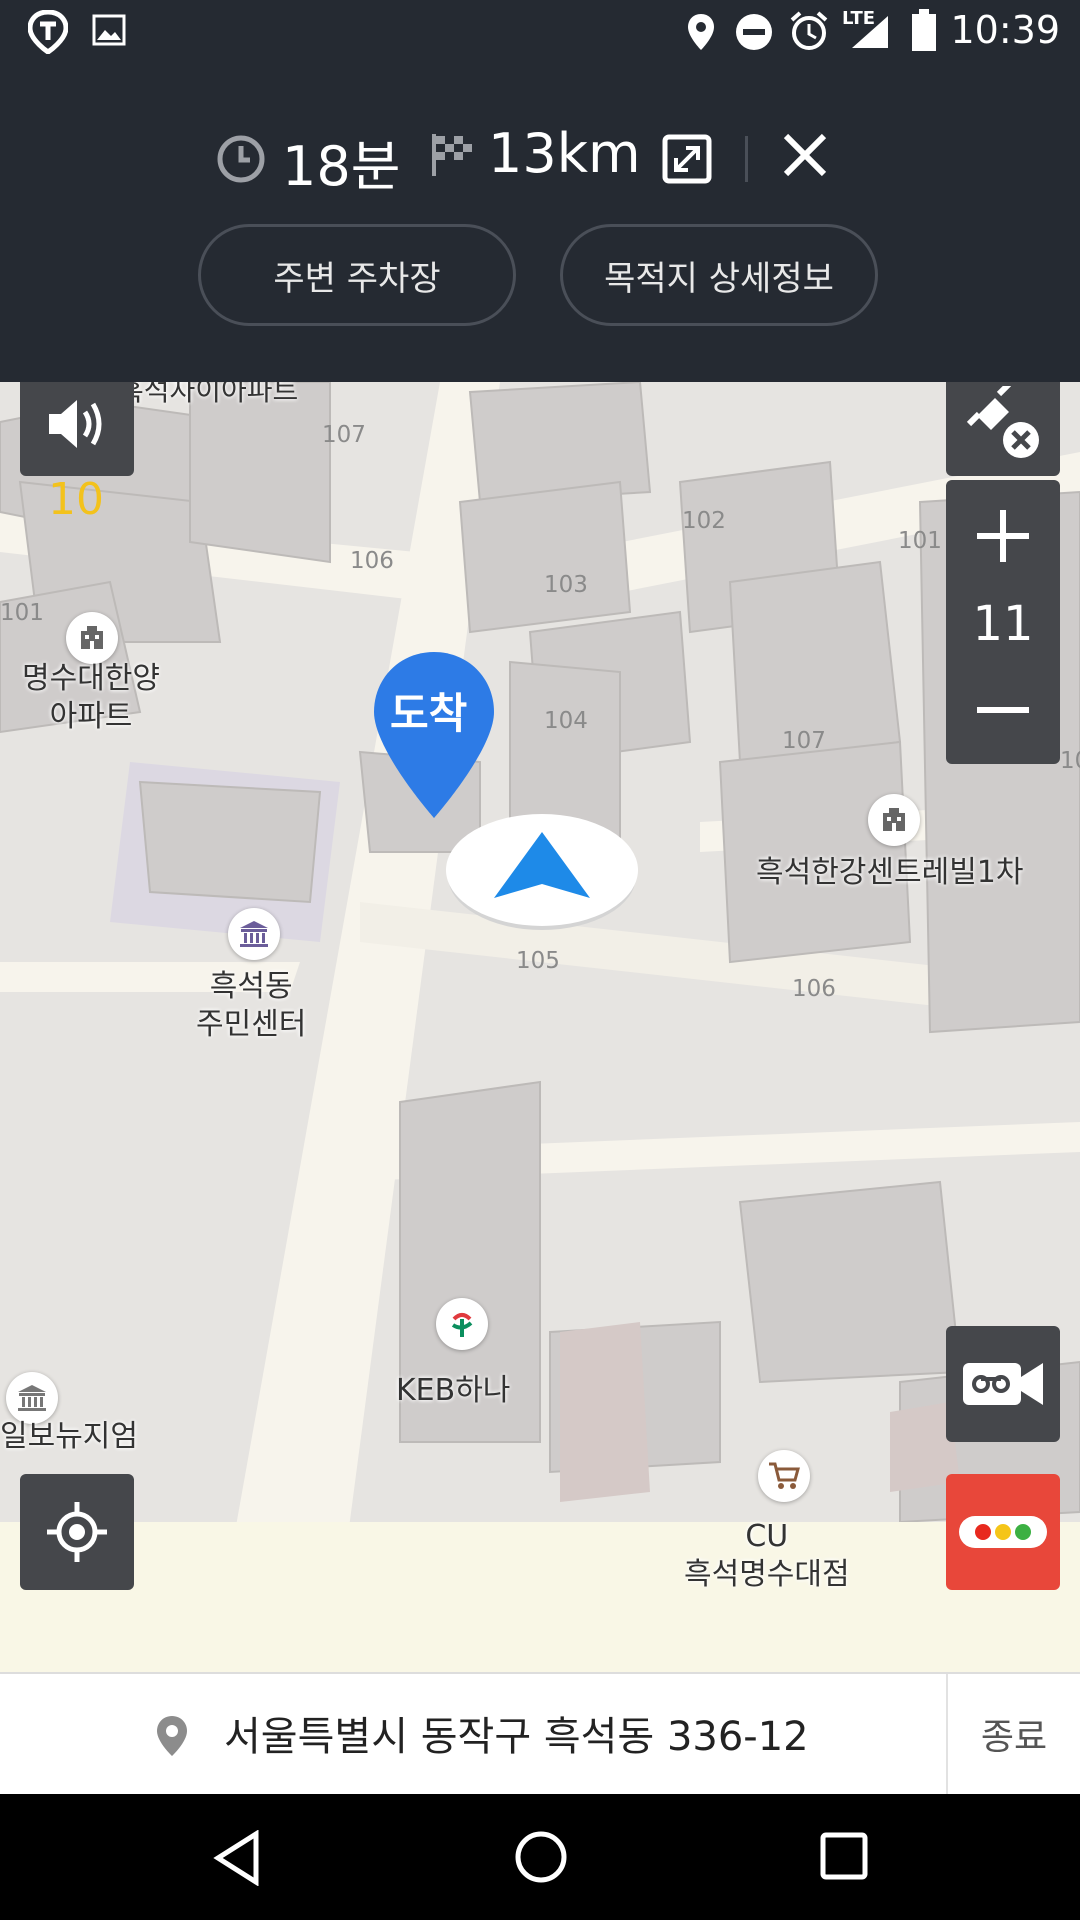 The image size is (1080, 1920). Describe the element at coordinates (69, 1436) in the screenshot. I see `poi-label-museum: 일보뉴지엄` at that location.